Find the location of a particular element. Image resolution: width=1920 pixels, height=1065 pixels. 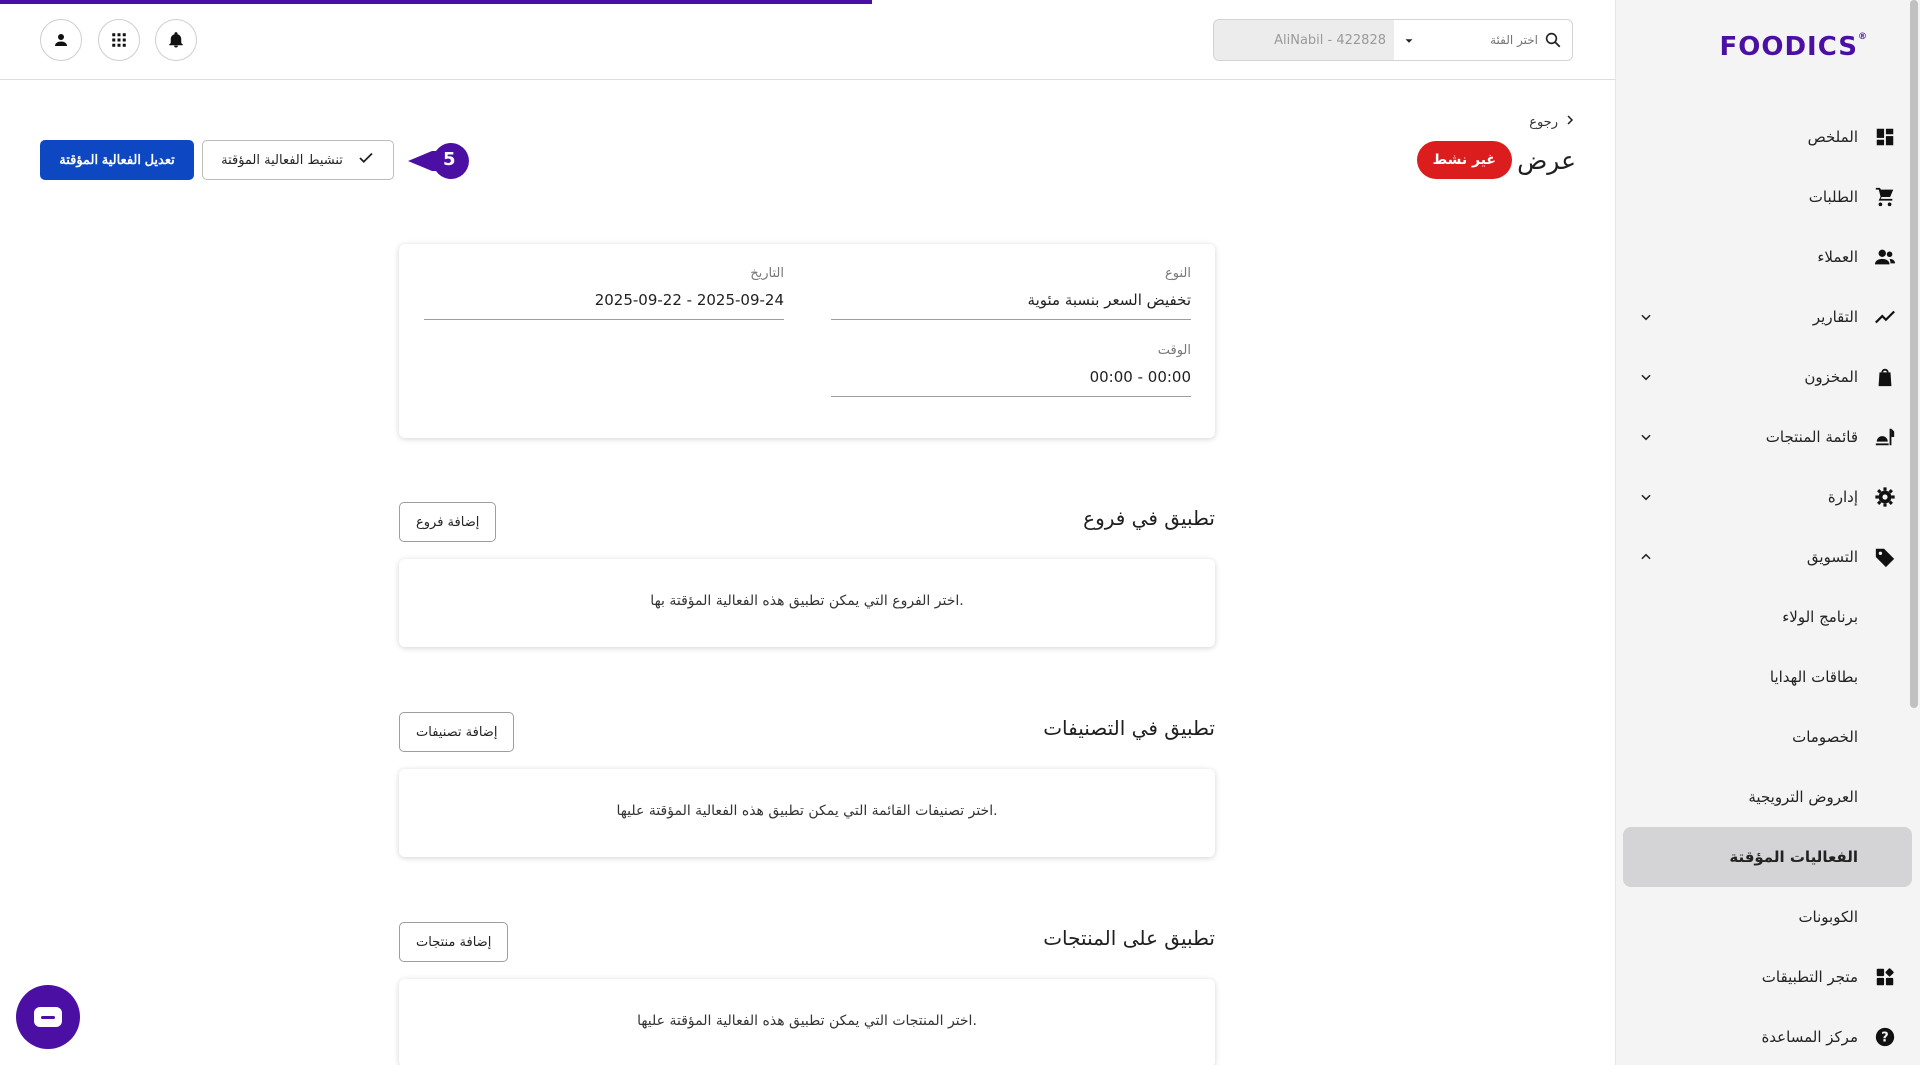

profile-icon is located at coordinates (61, 40).